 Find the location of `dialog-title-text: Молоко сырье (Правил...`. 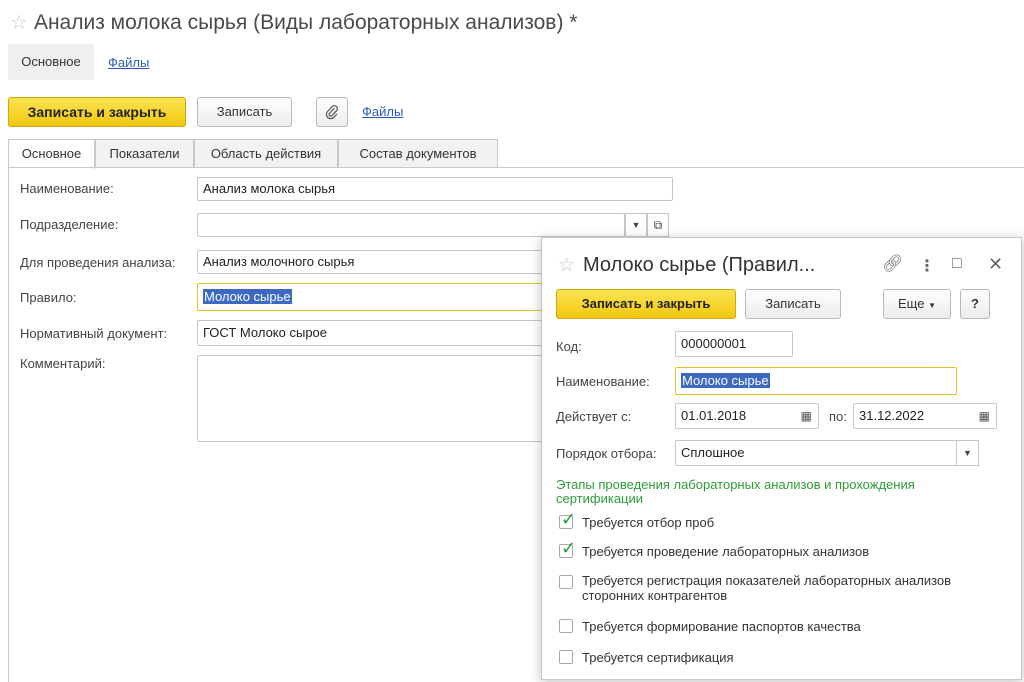

dialog-title-text: Молоко сырье (Правил... is located at coordinates (699, 265).